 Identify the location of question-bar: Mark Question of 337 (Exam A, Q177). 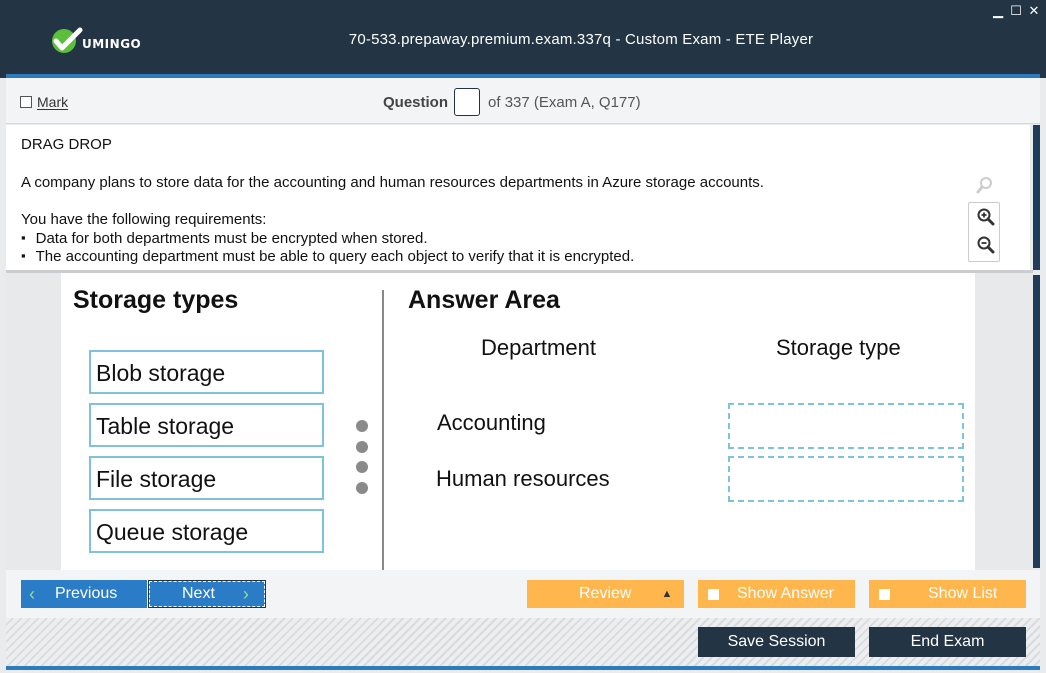
(523, 101).